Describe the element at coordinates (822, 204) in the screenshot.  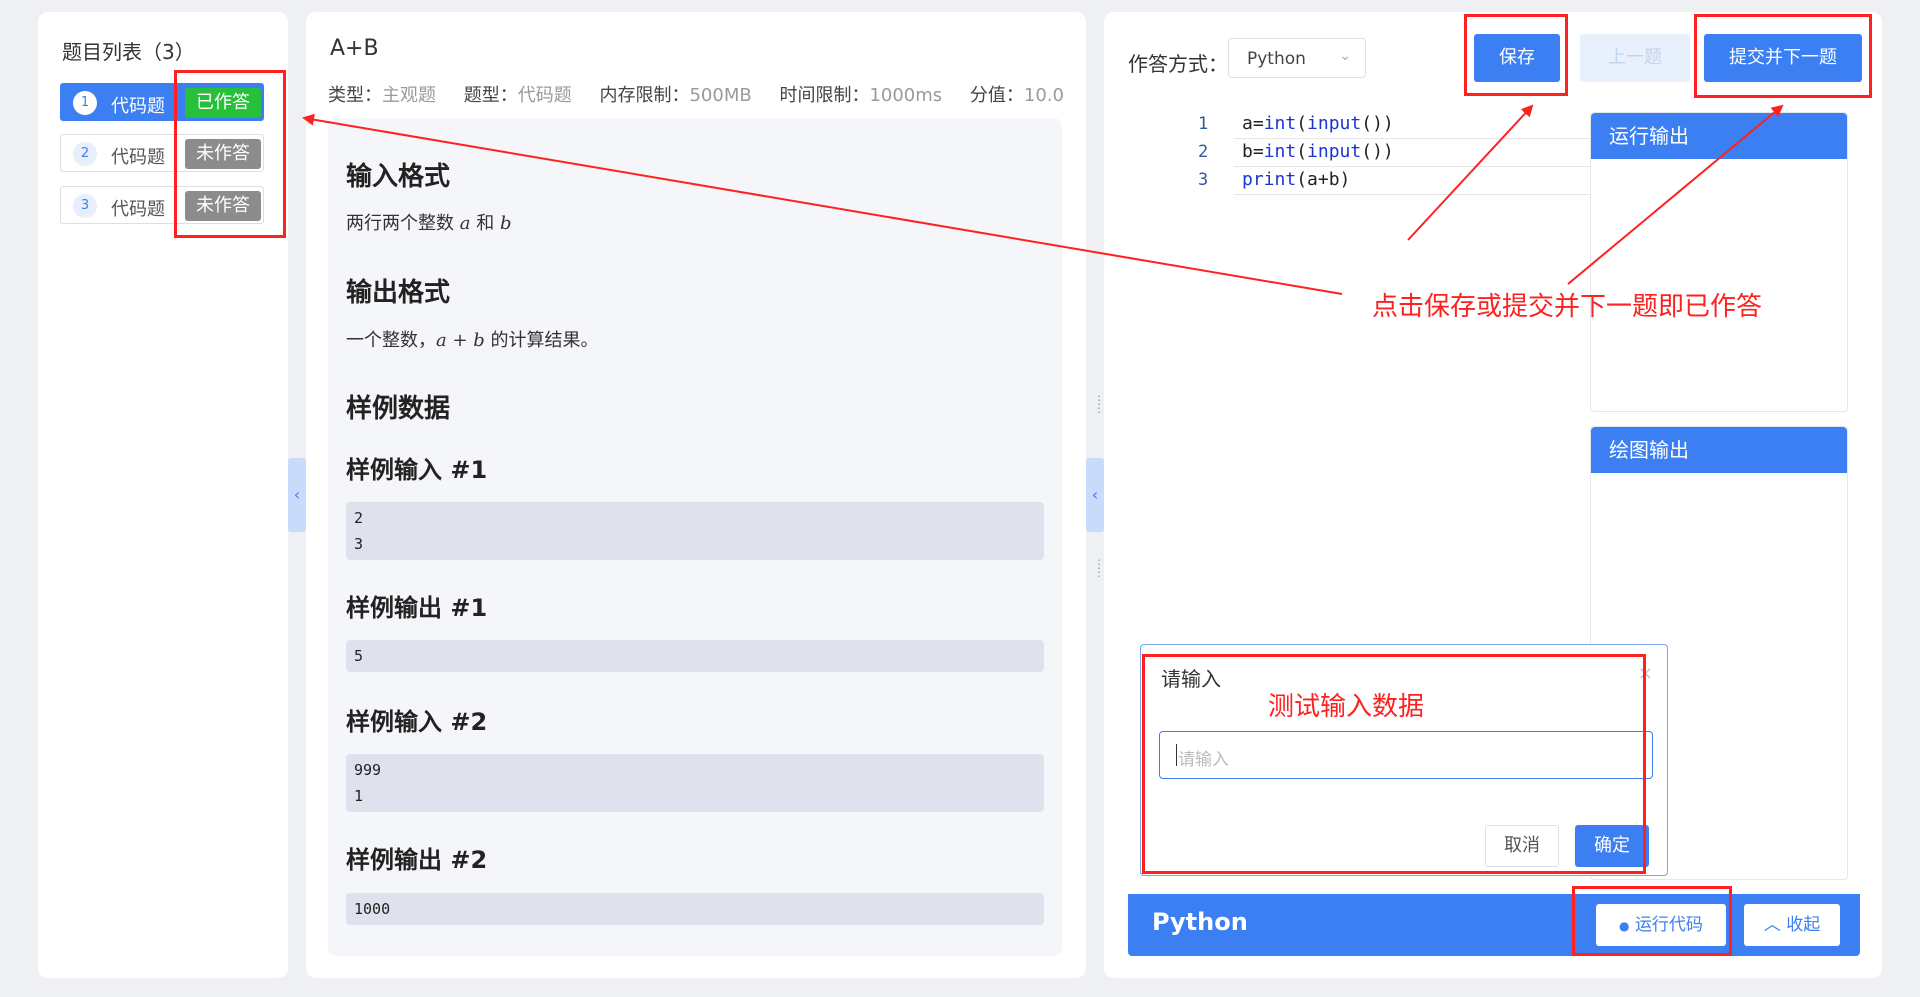
I see `arrow-to-status` at that location.